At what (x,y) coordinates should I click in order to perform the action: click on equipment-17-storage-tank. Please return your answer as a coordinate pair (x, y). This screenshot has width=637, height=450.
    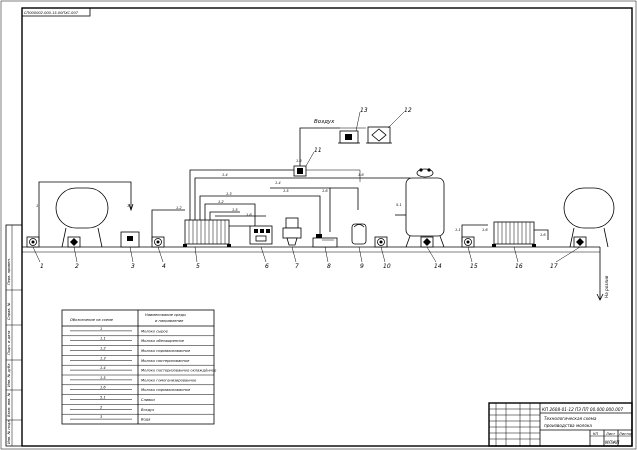
    Looking at the image, I should click on (589, 217).